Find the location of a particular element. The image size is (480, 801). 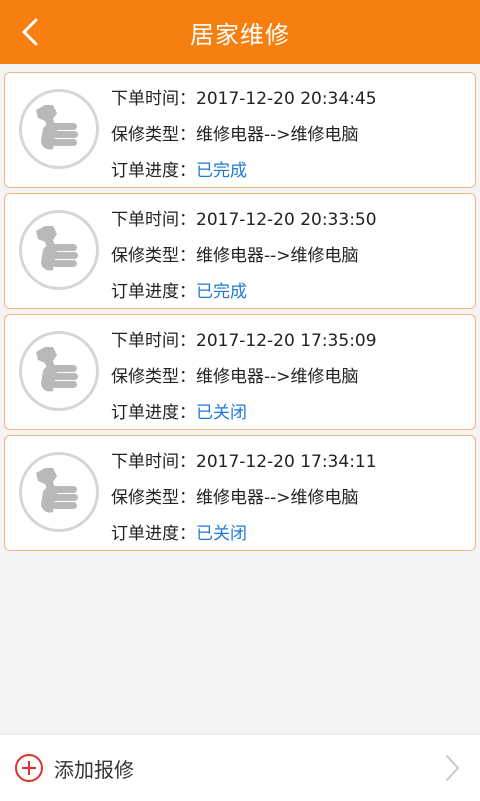

order-time-row: 下单时间：2017-12-20 20:34:45 is located at coordinates (291, 105).